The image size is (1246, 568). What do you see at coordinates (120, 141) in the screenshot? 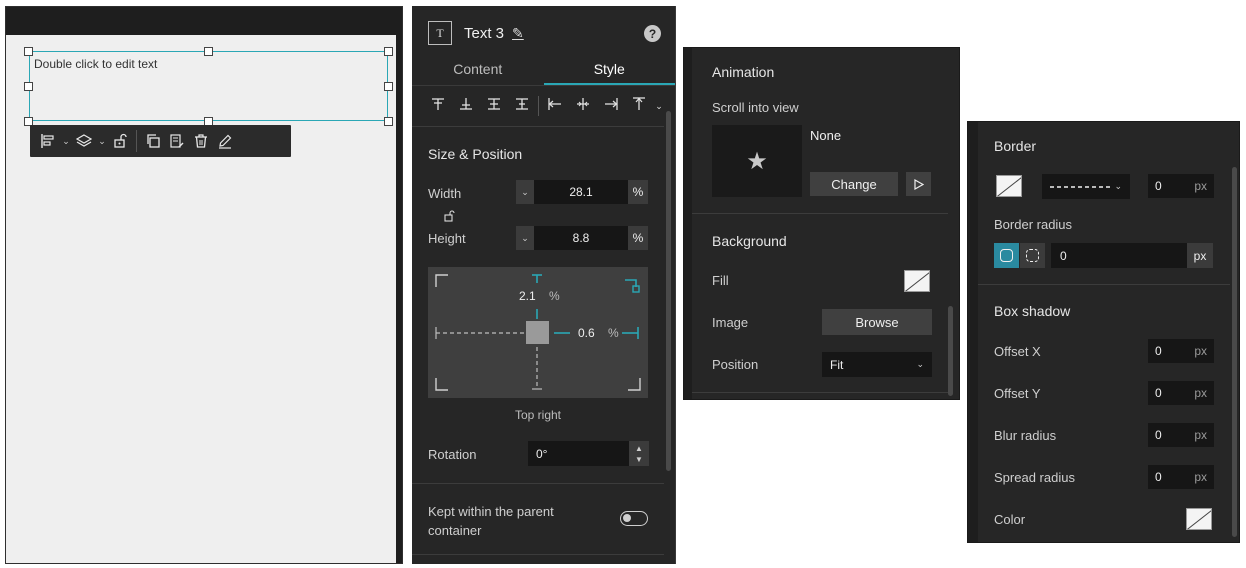
I see `unlock-icon` at bounding box center [120, 141].